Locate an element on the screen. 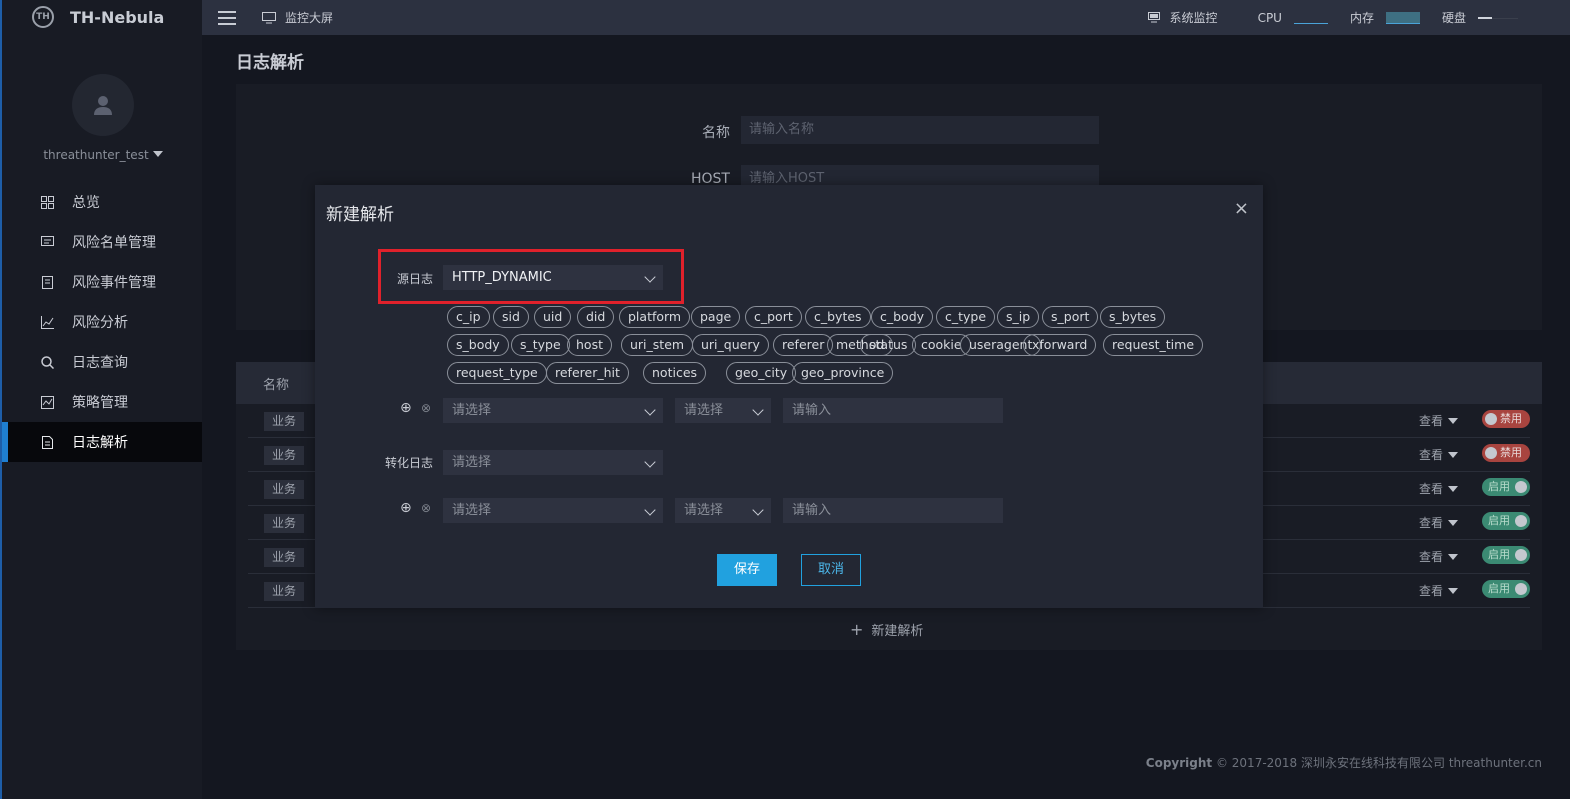 This screenshot has width=1570, height=799. field-chip: c_type is located at coordinates (966, 317).